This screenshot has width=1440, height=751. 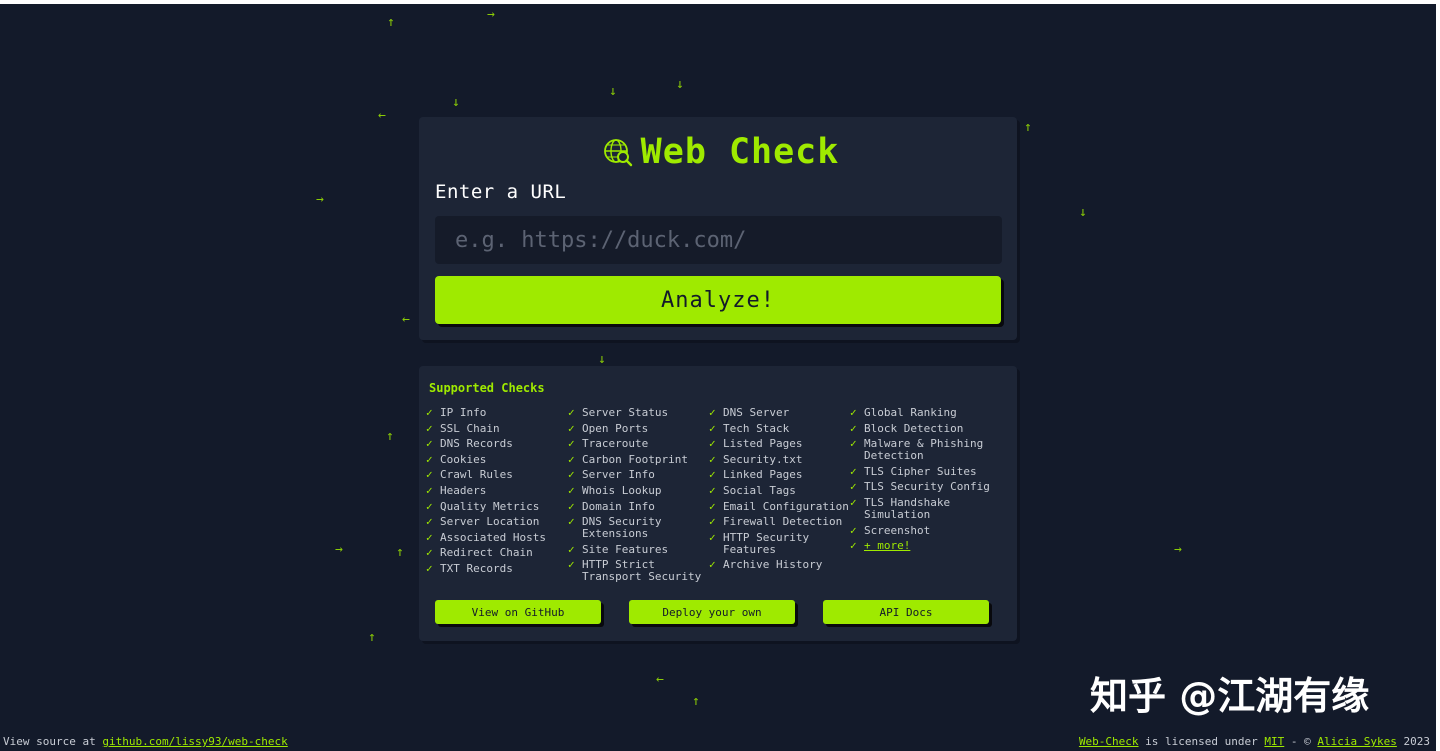 I want to click on check-label: IP Info, so click(x=463, y=412).